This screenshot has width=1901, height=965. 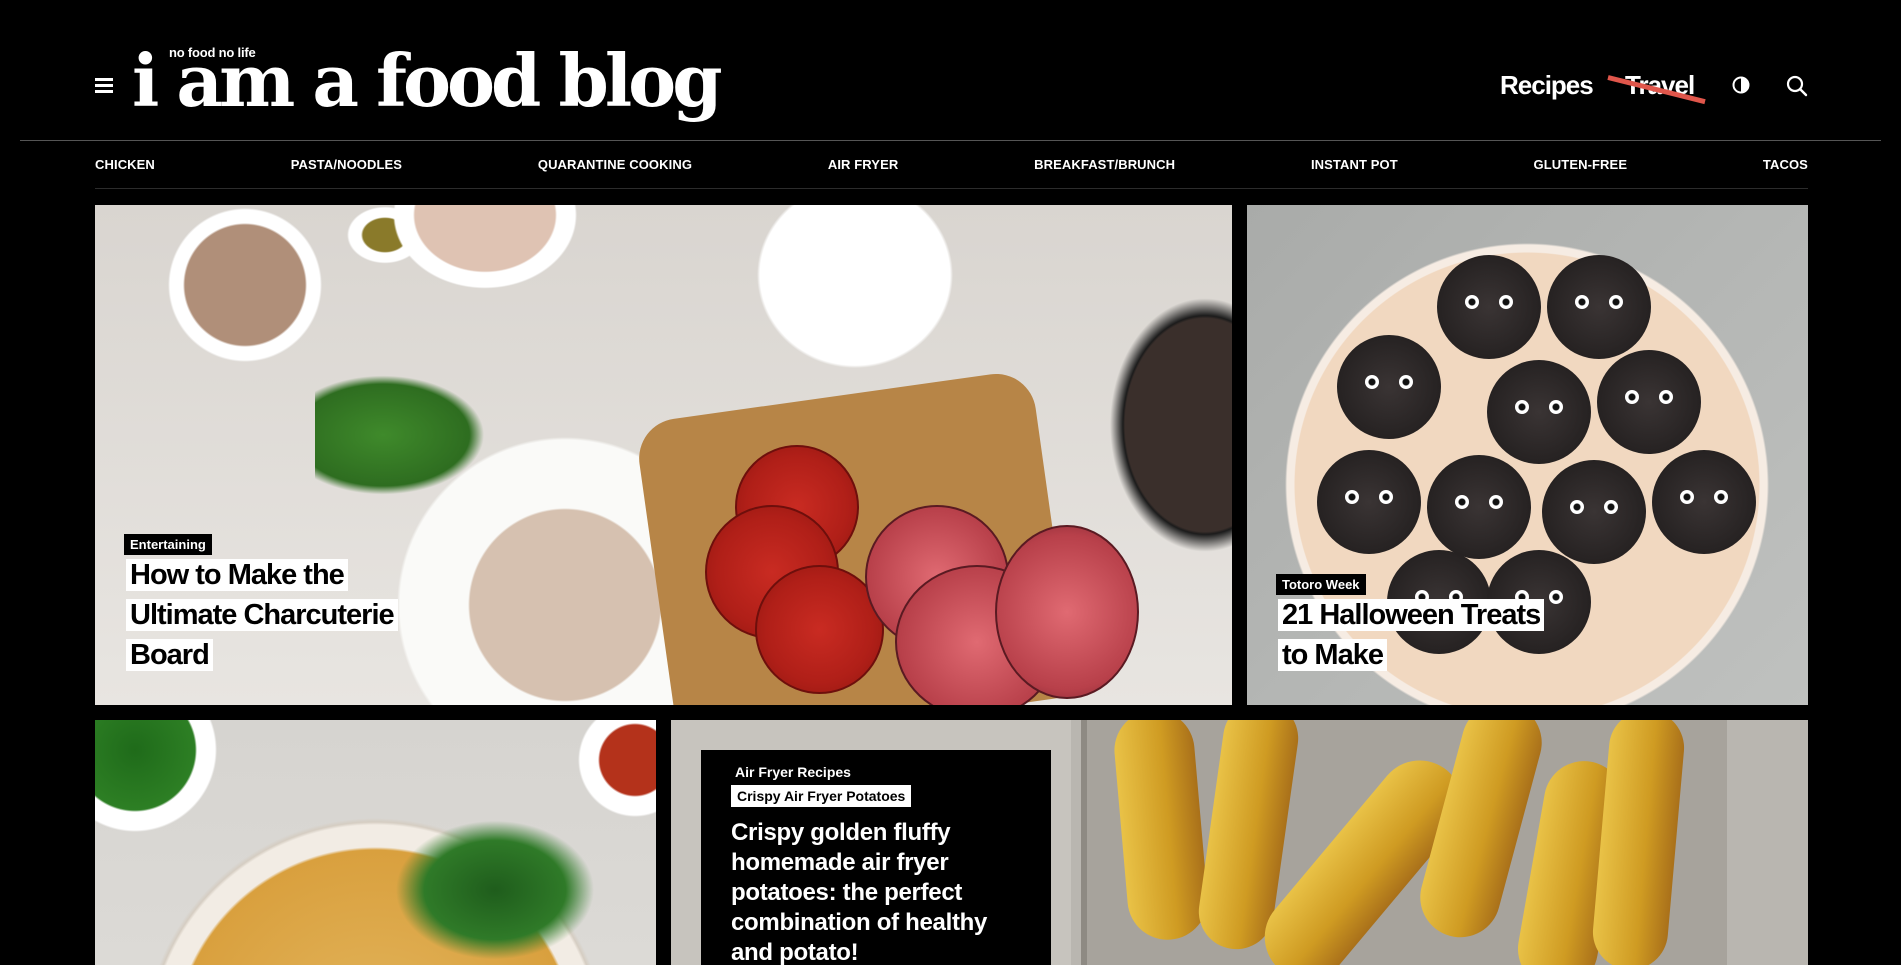 I want to click on card-title: 21 Halloween Treats to Make, so click(x=1411, y=635).